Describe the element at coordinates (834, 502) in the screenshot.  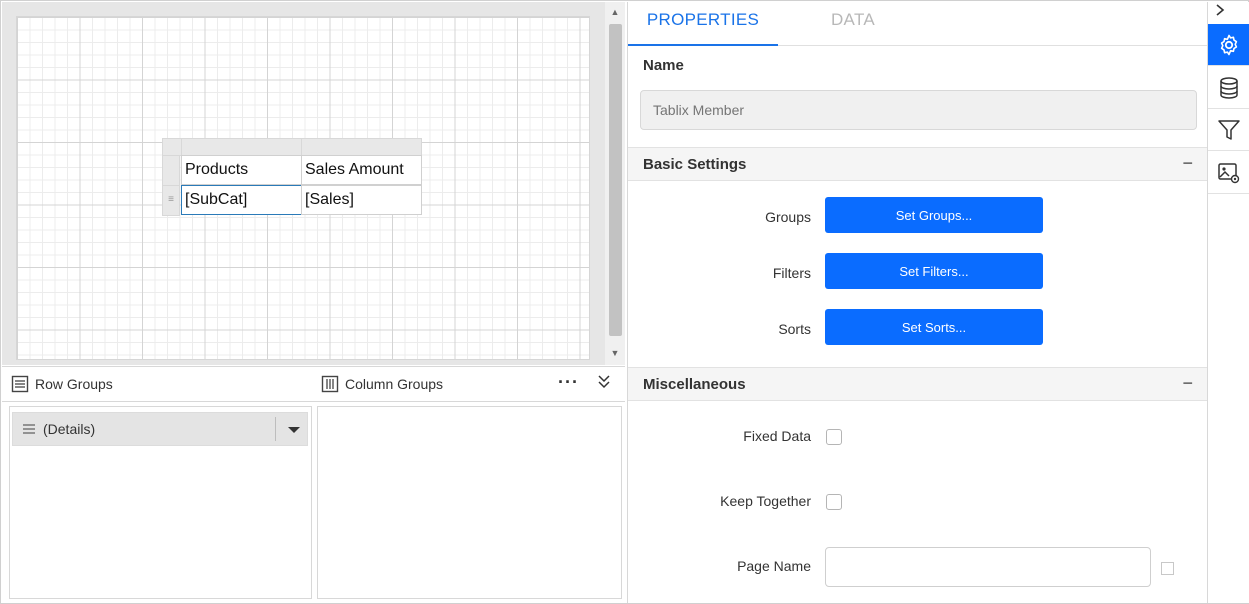
I see `keep-together-checkbox` at that location.